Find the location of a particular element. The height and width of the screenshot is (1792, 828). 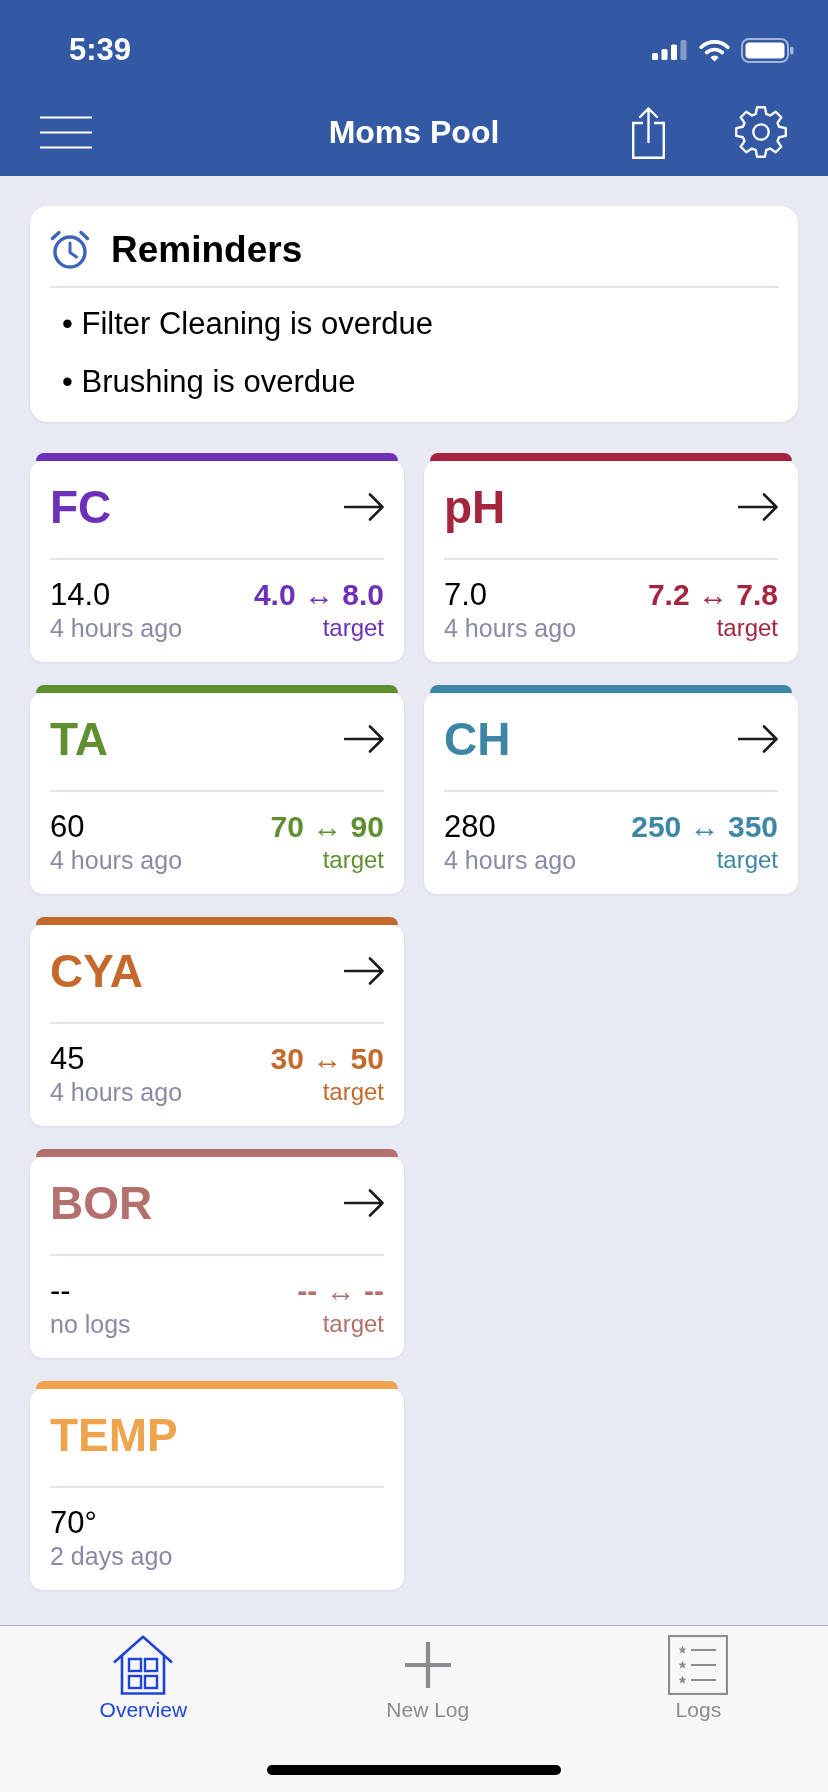

target-range: 4.0 ↔ 8.0 is located at coordinates (318, 595).